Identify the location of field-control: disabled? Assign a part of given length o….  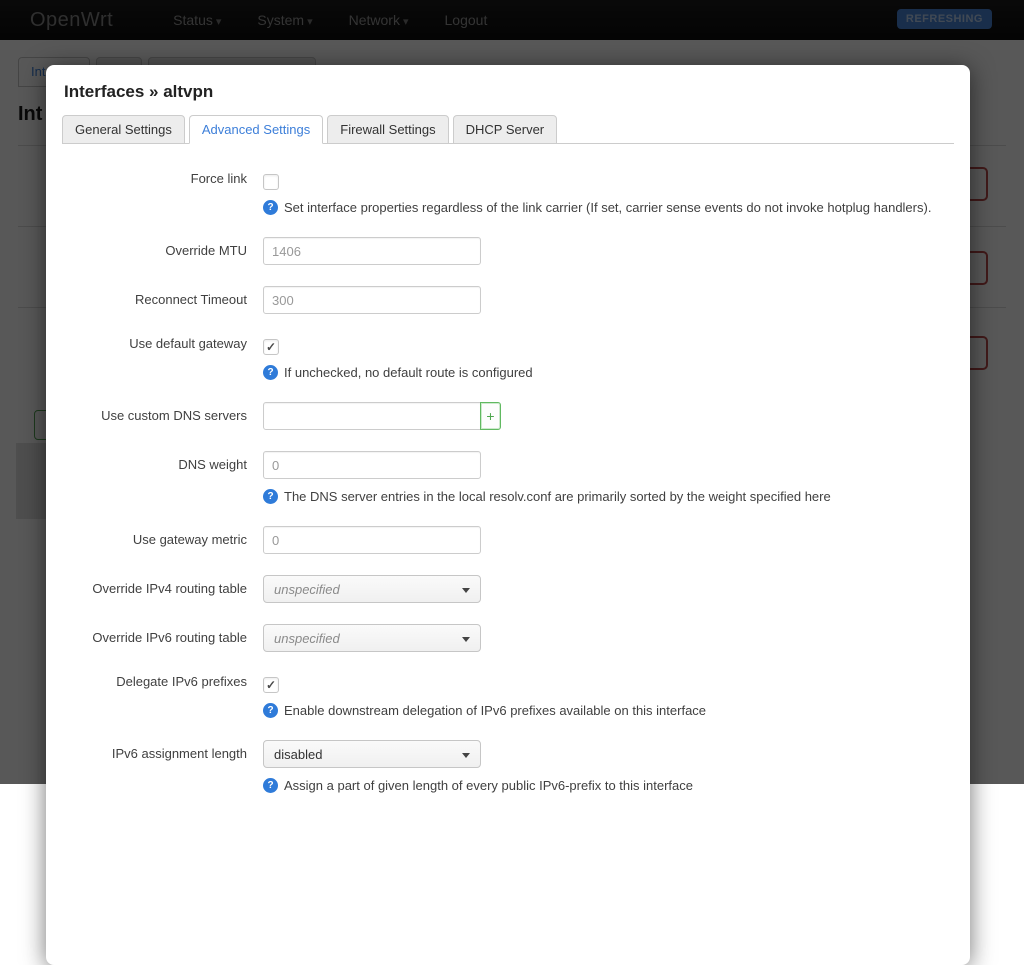
(478, 767).